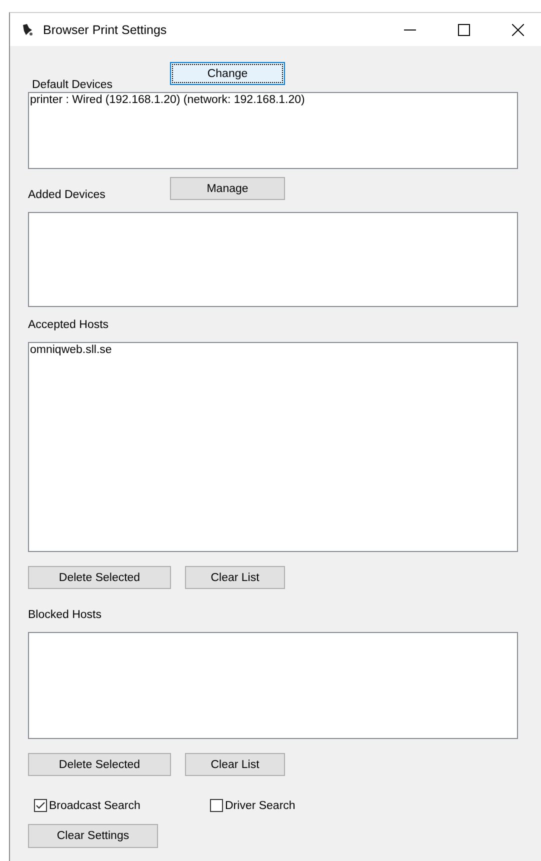 Image resolution: width=541 pixels, height=861 pixels. I want to click on section-label: Default Devices, so click(72, 85).